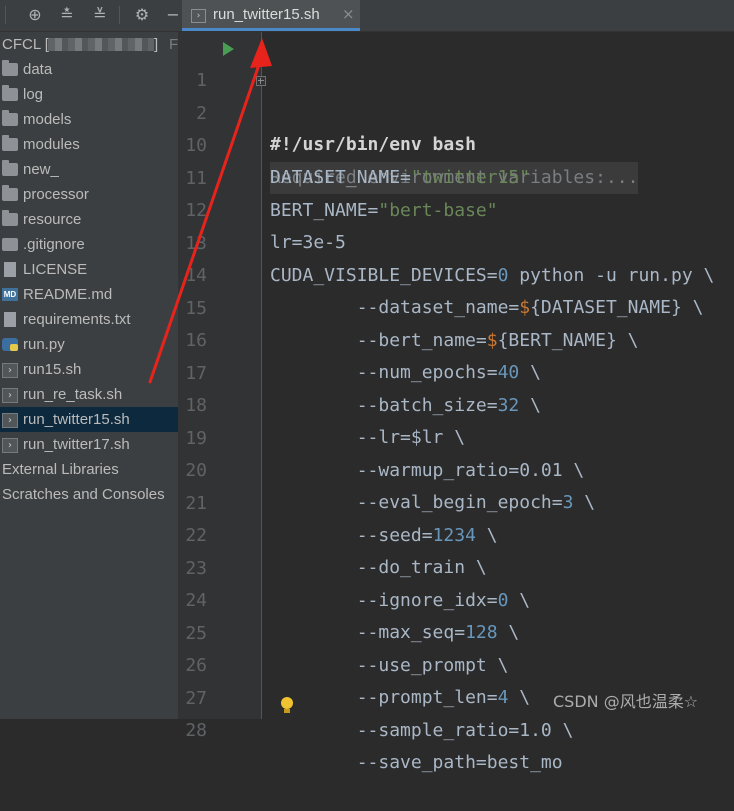 The width and height of the screenshot is (734, 811). I want to click on tree-item-readme: MD README.md, so click(89, 294).